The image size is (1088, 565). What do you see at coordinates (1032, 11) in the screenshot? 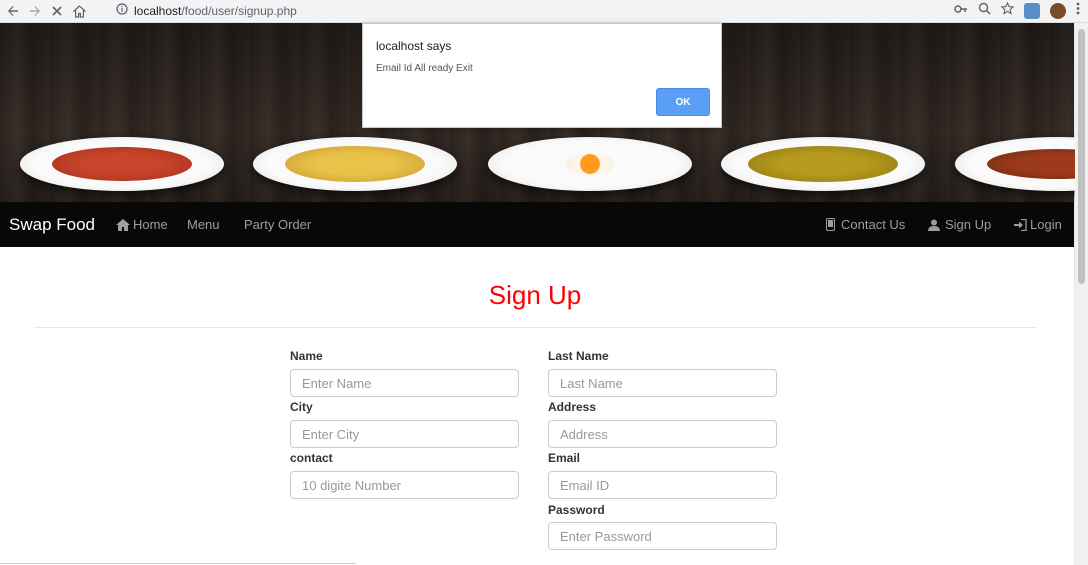
I see `extension-icon` at bounding box center [1032, 11].